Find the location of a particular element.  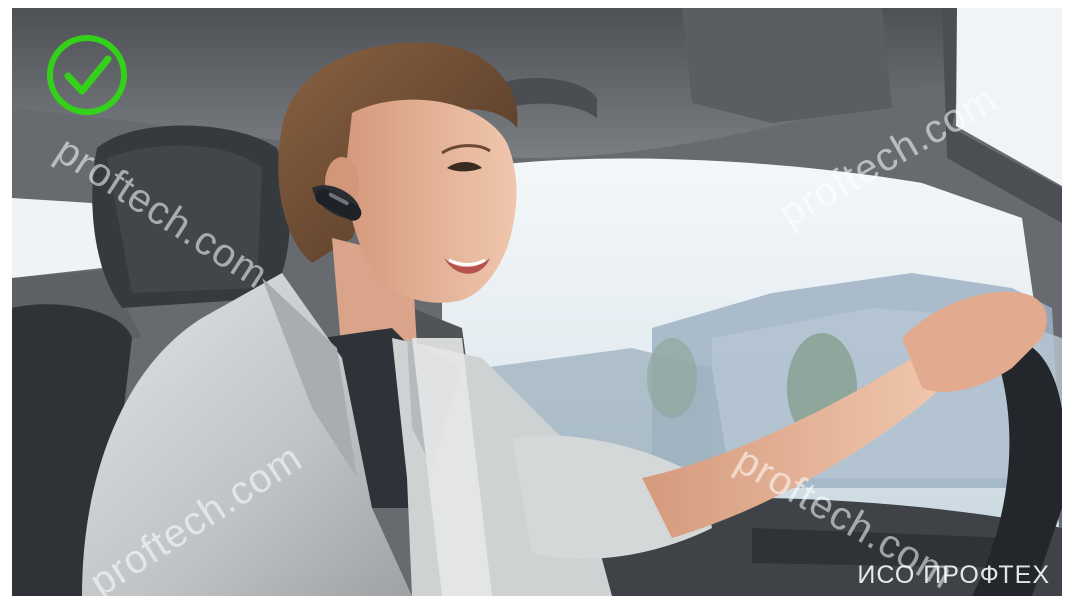

brand-watermark: ИСО ПРОФТЕХ is located at coordinates (953, 575).